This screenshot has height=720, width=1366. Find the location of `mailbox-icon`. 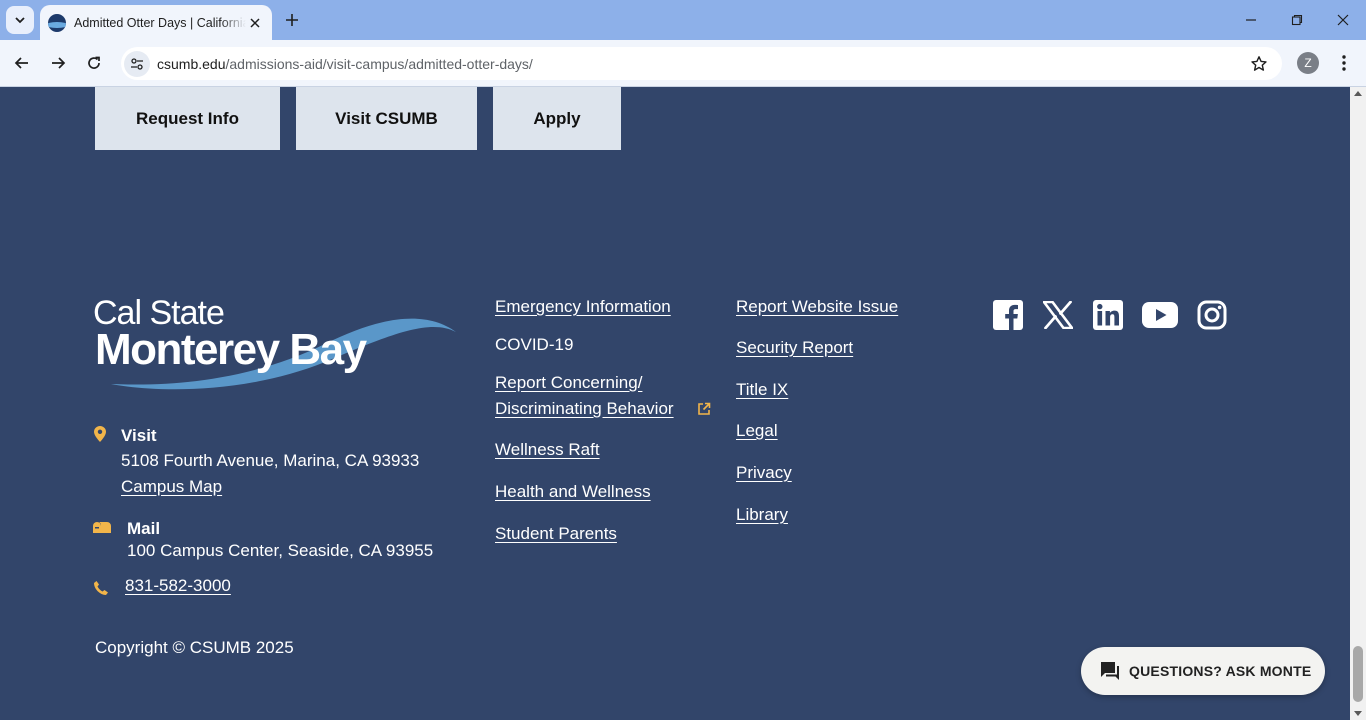

mailbox-icon is located at coordinates (102, 527).